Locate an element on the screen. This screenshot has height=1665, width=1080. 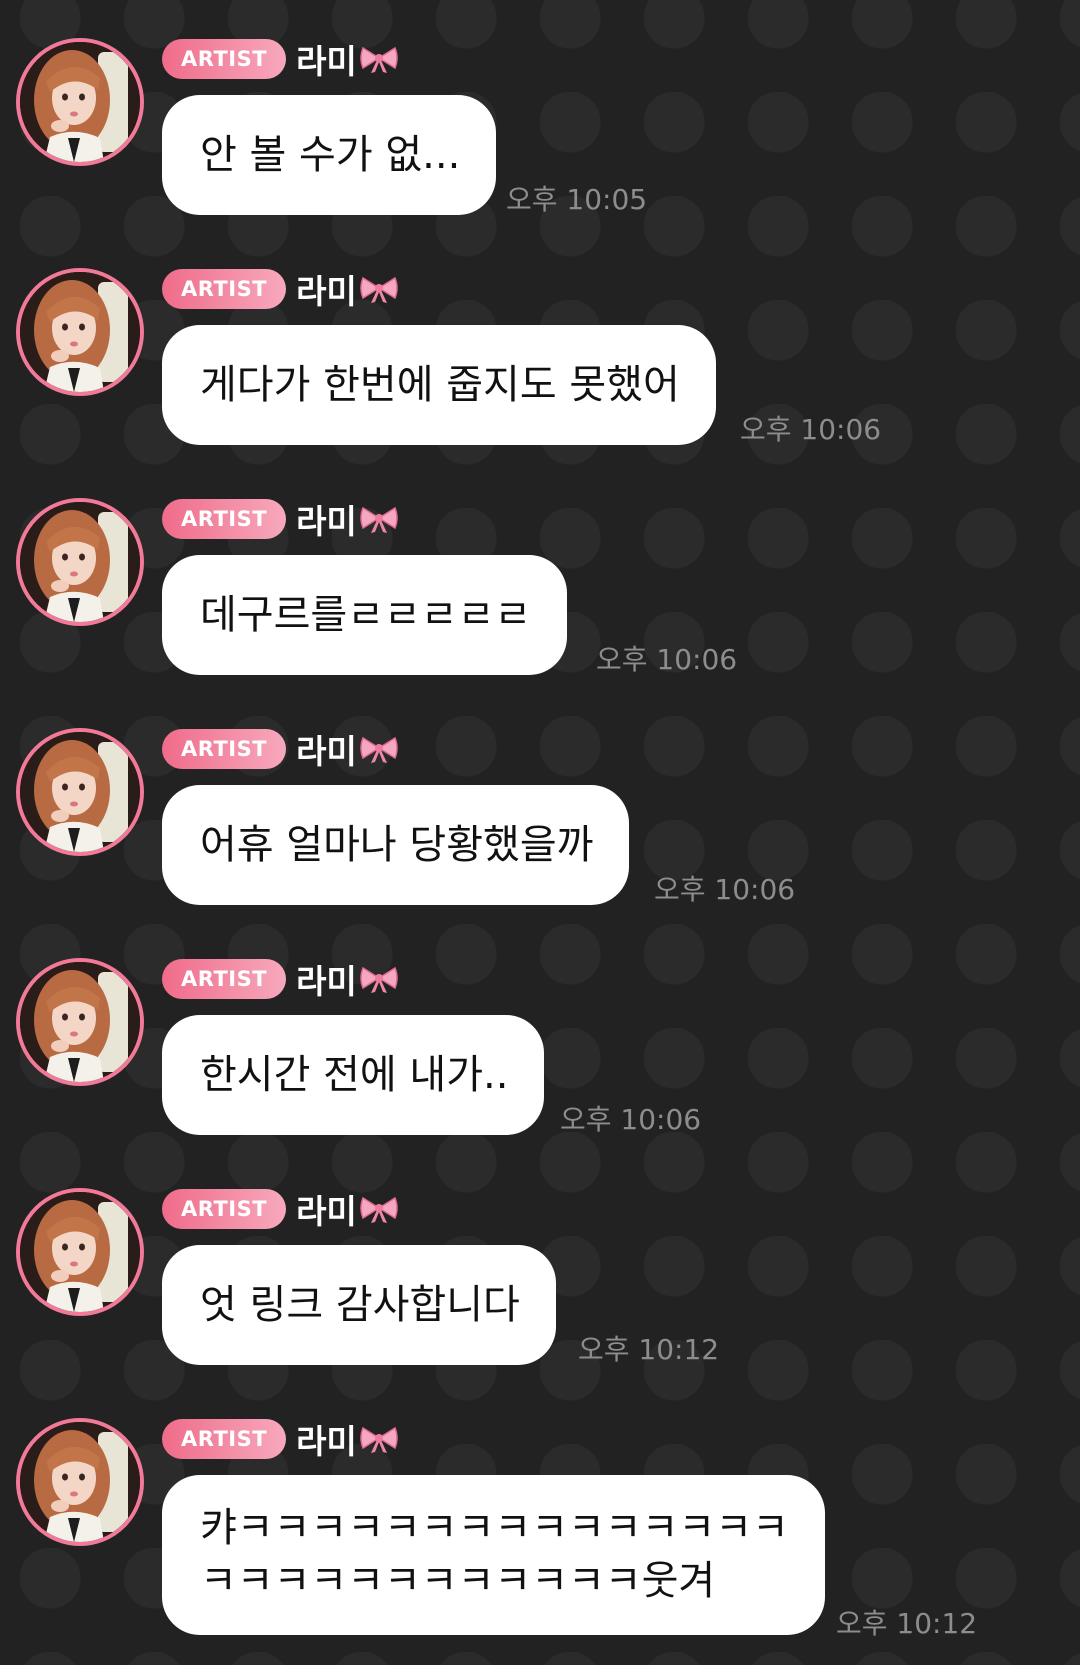
message-bubble: 한시간 전에 내가.. is located at coordinates (353, 1075).